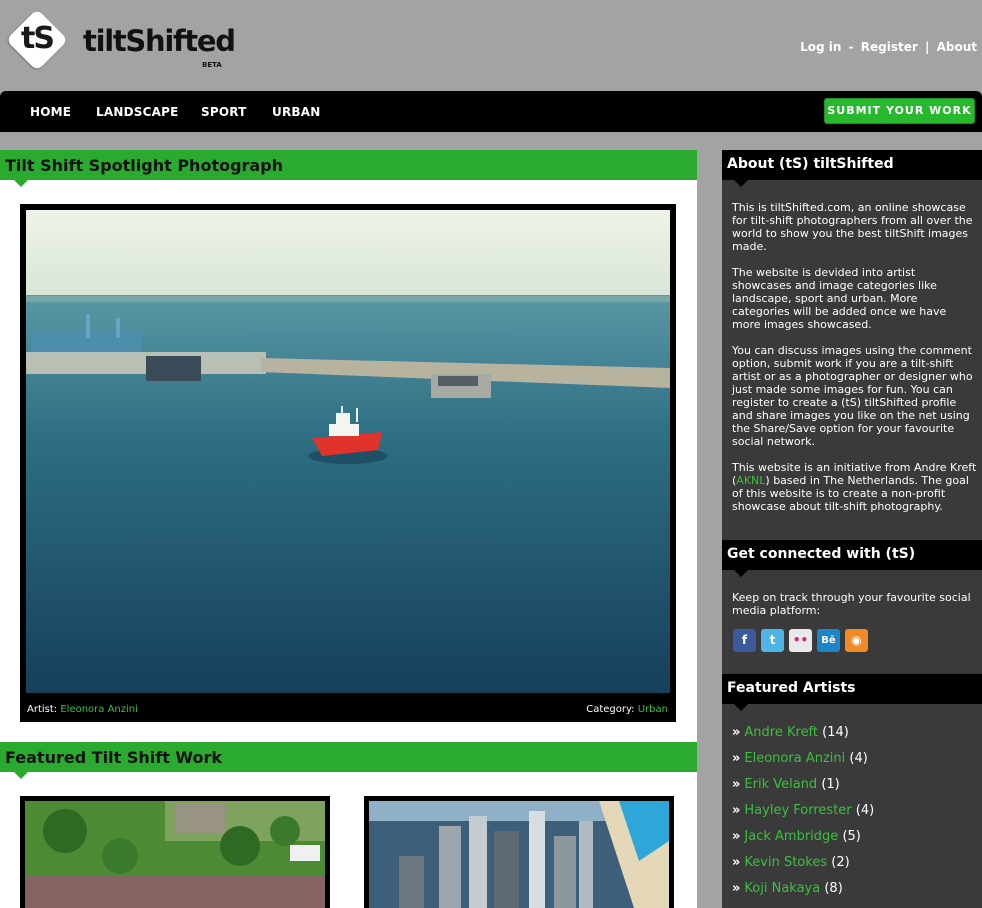 This screenshot has height=908, width=982. What do you see at coordinates (820, 47) in the screenshot?
I see `login-link: Log in` at bounding box center [820, 47].